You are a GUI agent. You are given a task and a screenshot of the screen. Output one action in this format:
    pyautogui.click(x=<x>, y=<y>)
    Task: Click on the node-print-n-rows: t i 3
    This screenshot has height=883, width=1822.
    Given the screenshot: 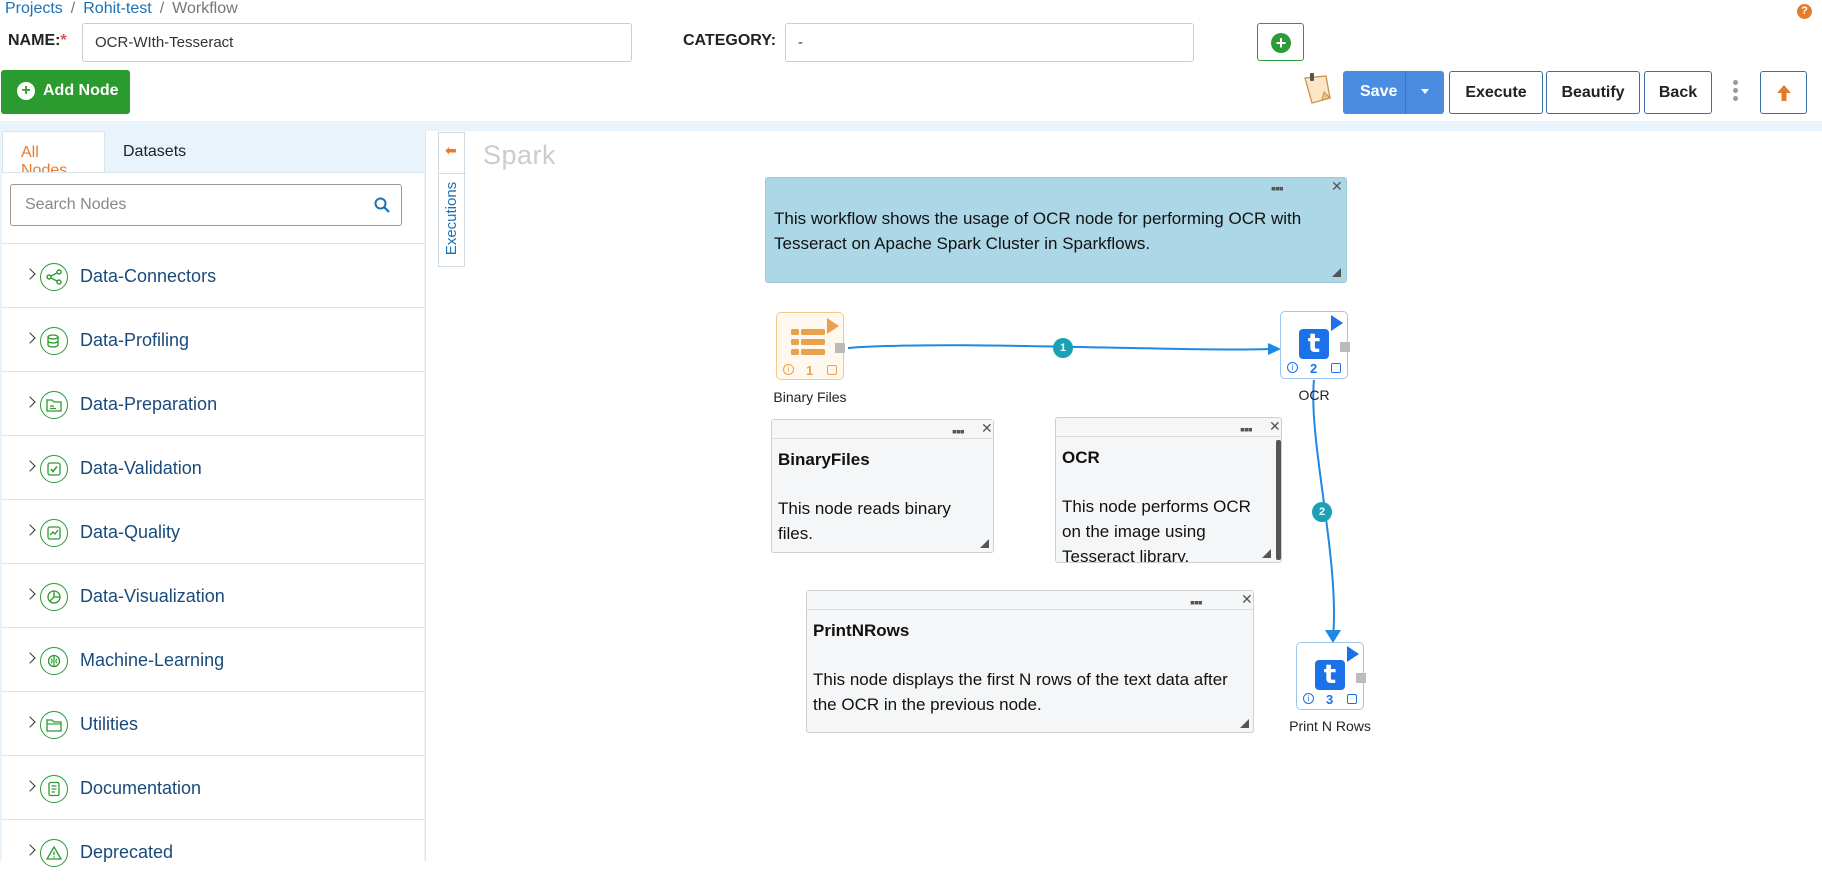 What is the action you would take?
    pyautogui.click(x=1331, y=676)
    